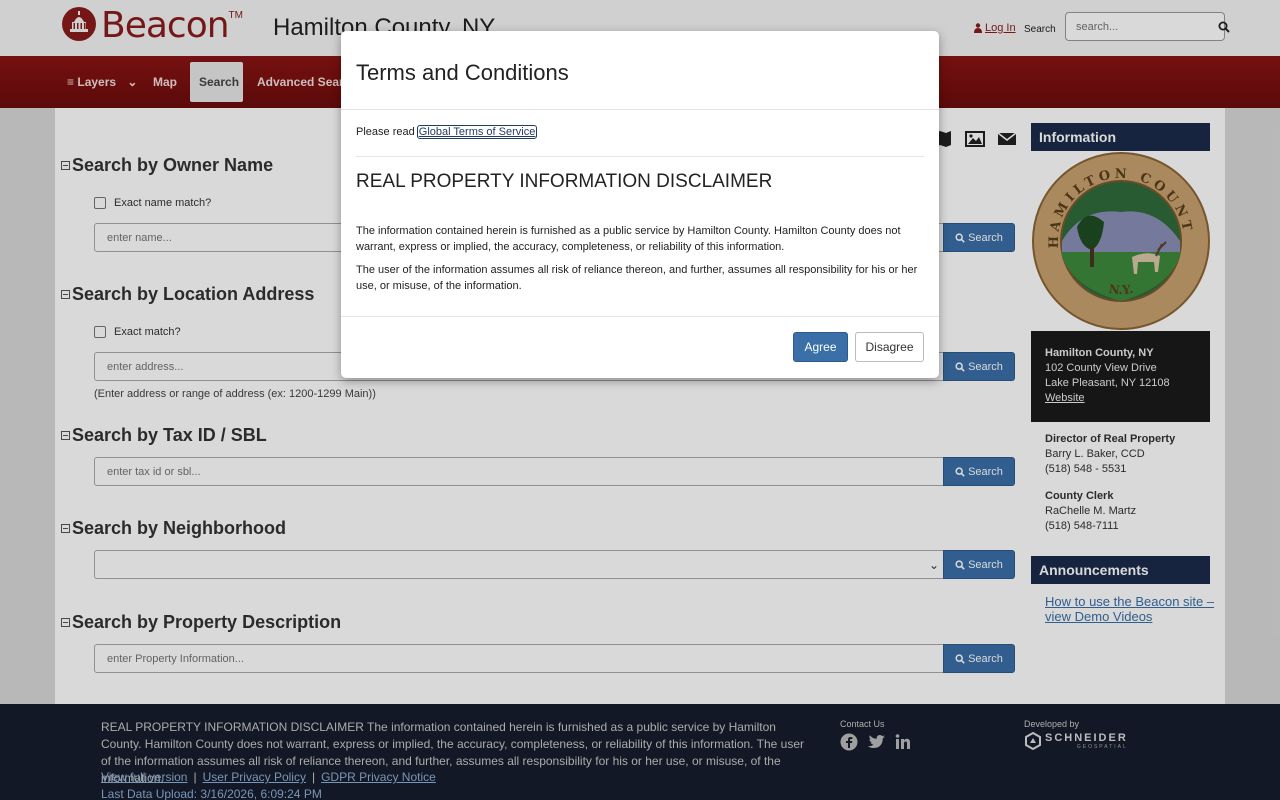 This screenshot has height=800, width=1280. I want to click on modal-title: Terms and Conditions, so click(462, 72).